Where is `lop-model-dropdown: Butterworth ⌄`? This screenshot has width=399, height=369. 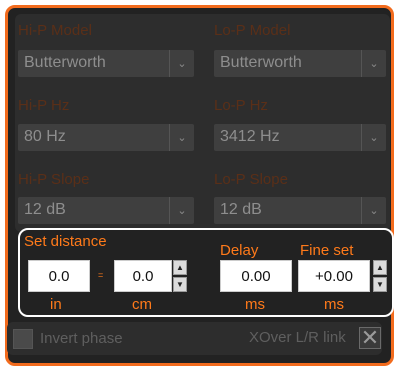 lop-model-dropdown: Butterworth ⌄ is located at coordinates (300, 63).